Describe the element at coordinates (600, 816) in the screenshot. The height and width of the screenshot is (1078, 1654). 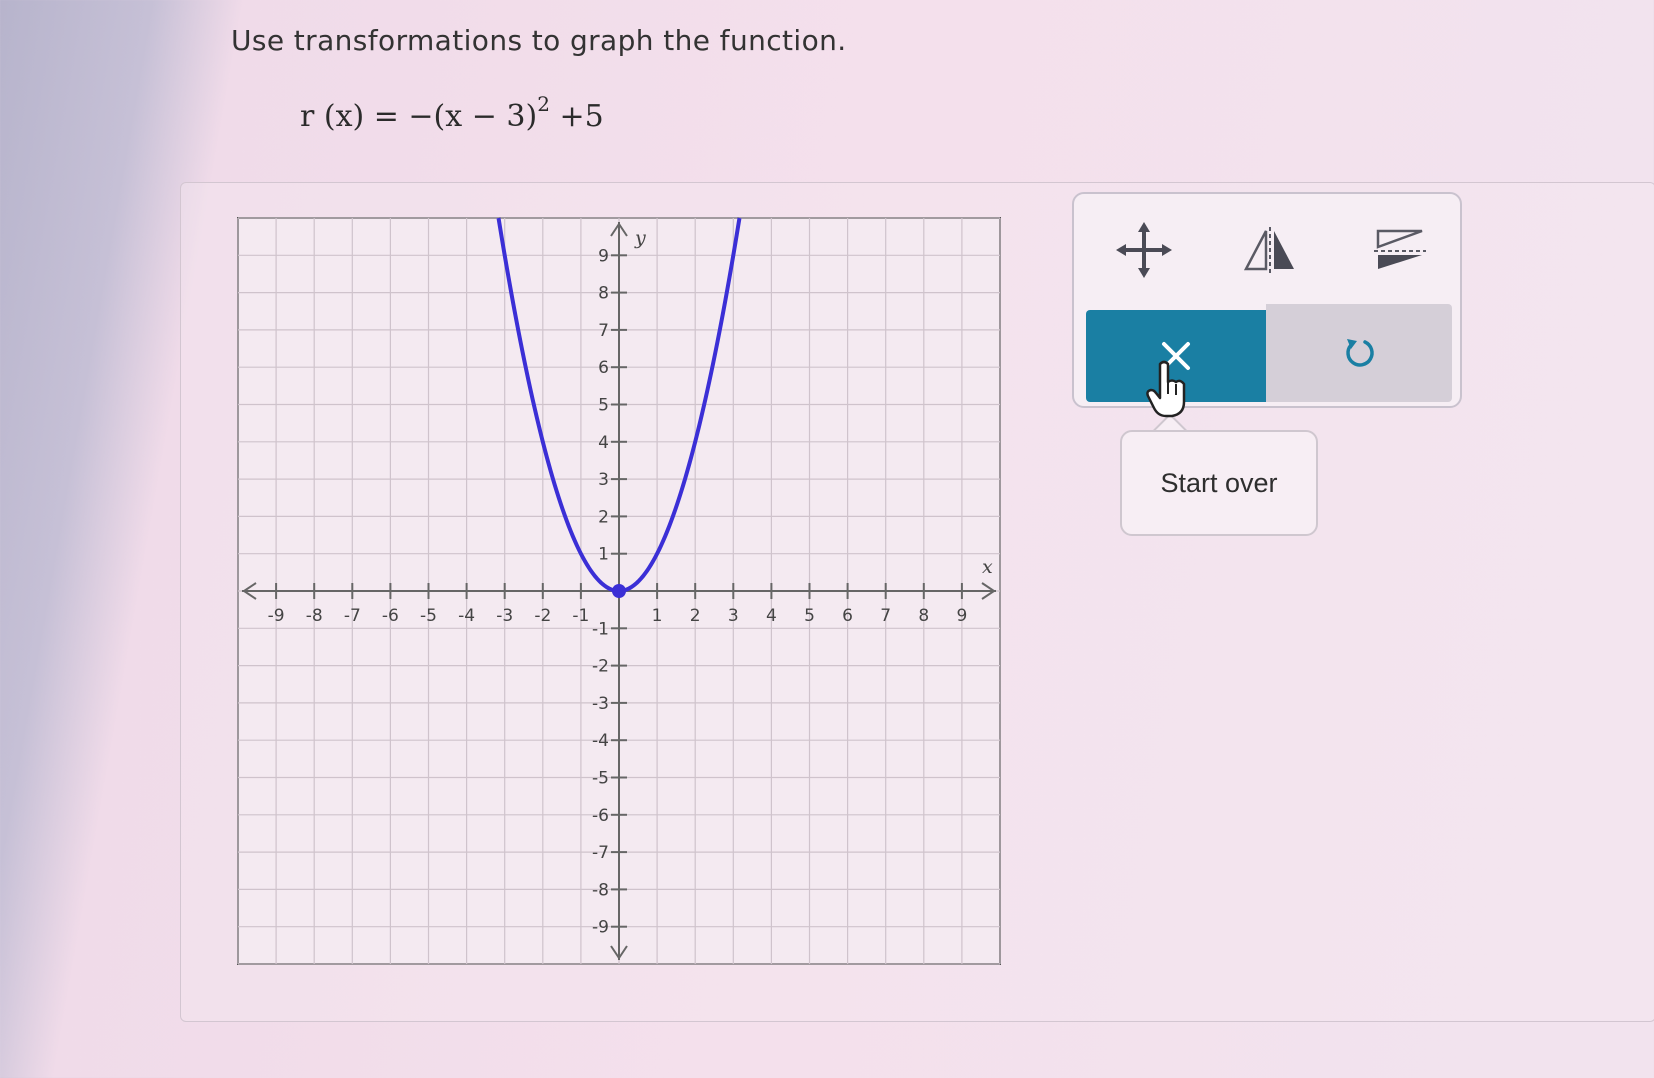
I see `y-tick-label: -6` at that location.